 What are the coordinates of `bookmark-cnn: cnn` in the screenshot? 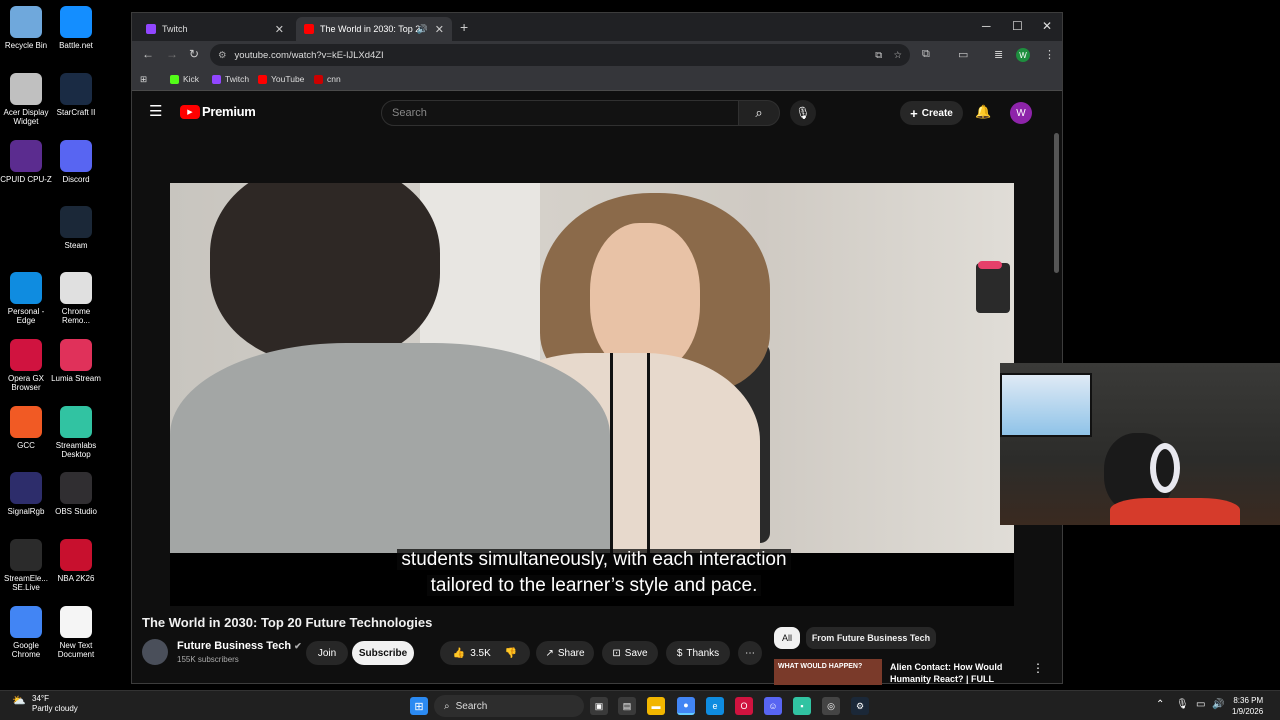 It's located at (327, 79).